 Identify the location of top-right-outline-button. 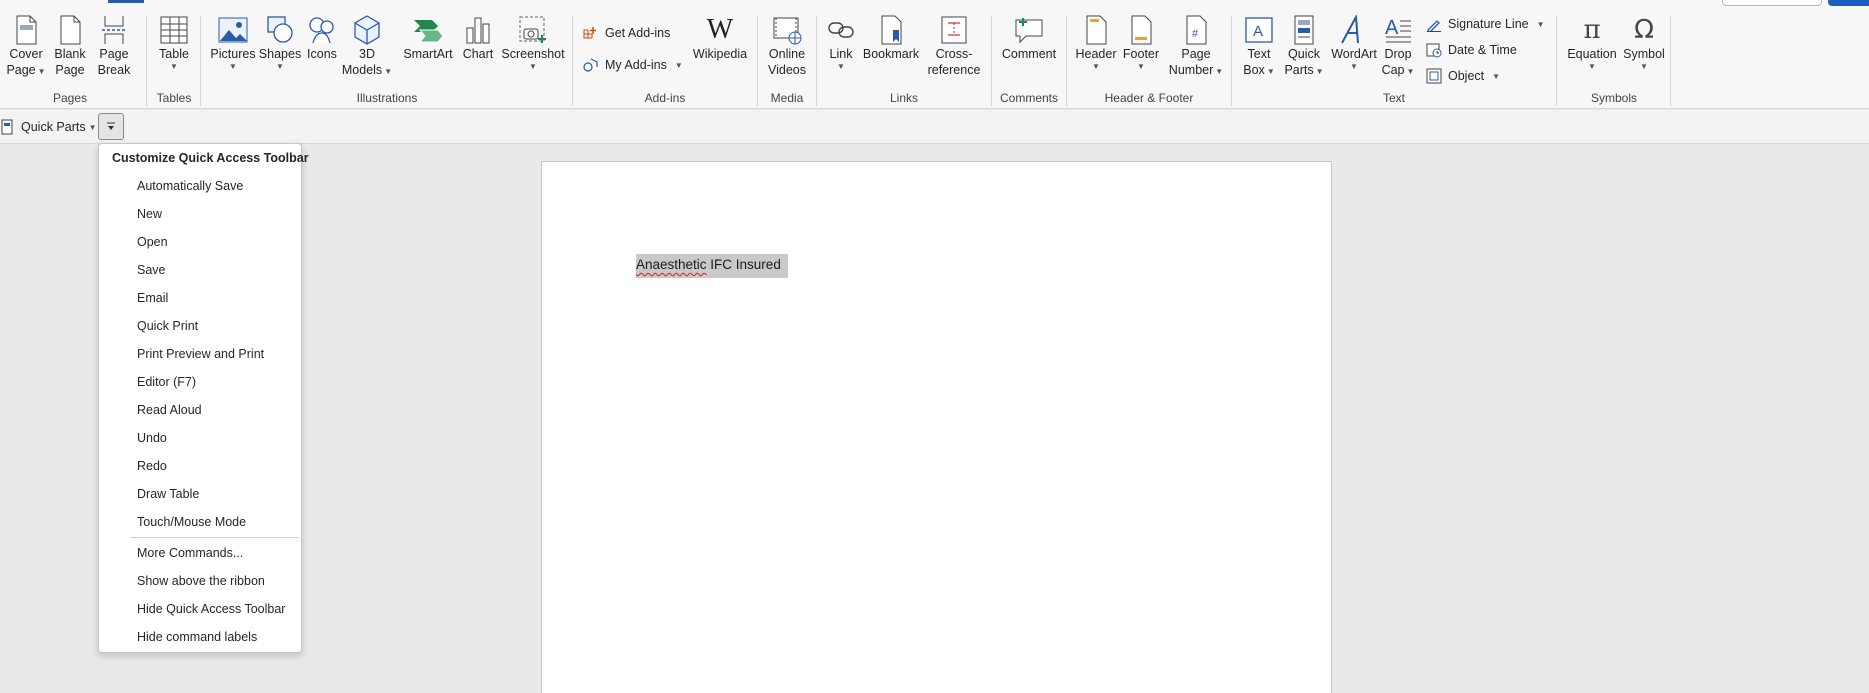
(1772, 3).